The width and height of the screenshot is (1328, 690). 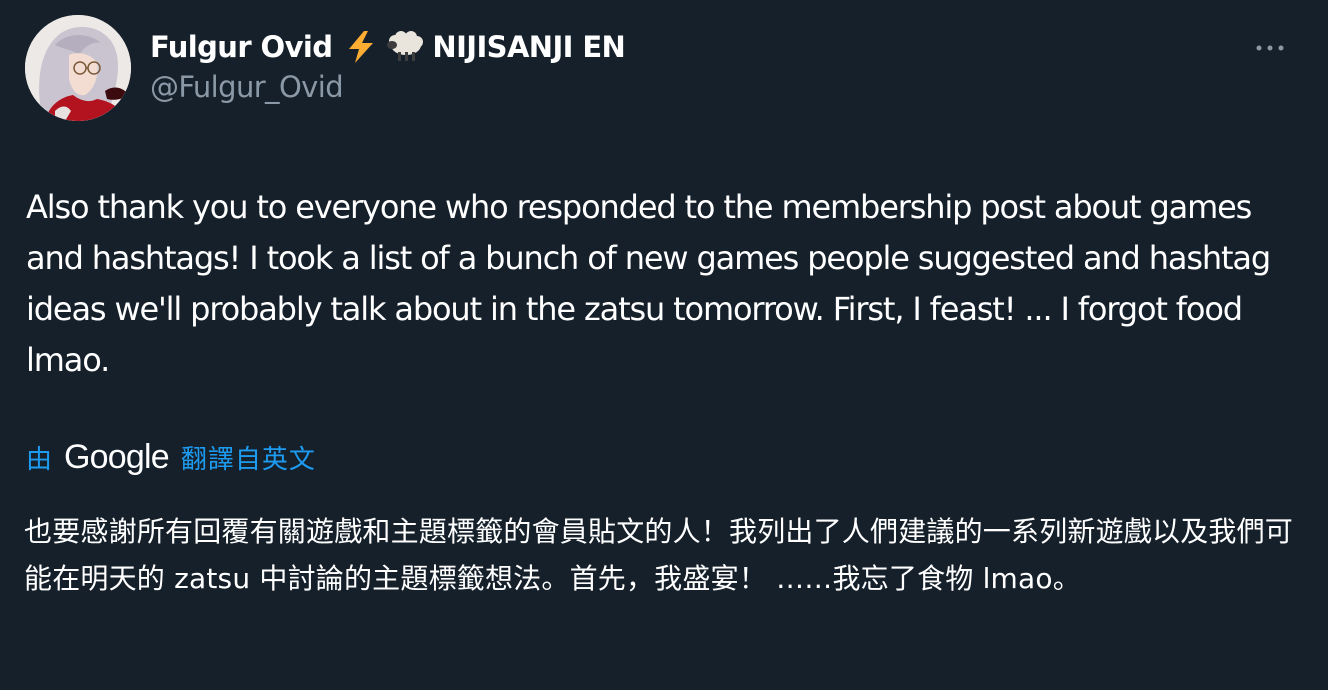 I want to click on google-logo: Google, so click(x=117, y=456).